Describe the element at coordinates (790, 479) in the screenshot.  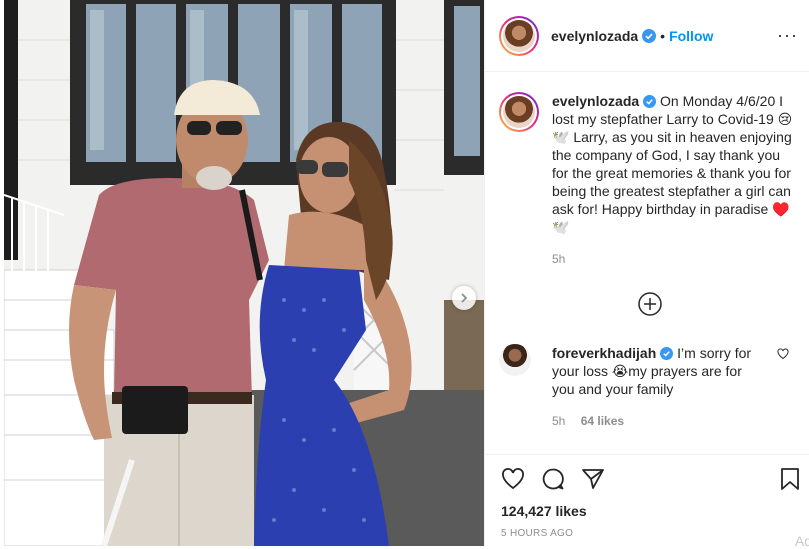
I see `bookmark-icon` at that location.